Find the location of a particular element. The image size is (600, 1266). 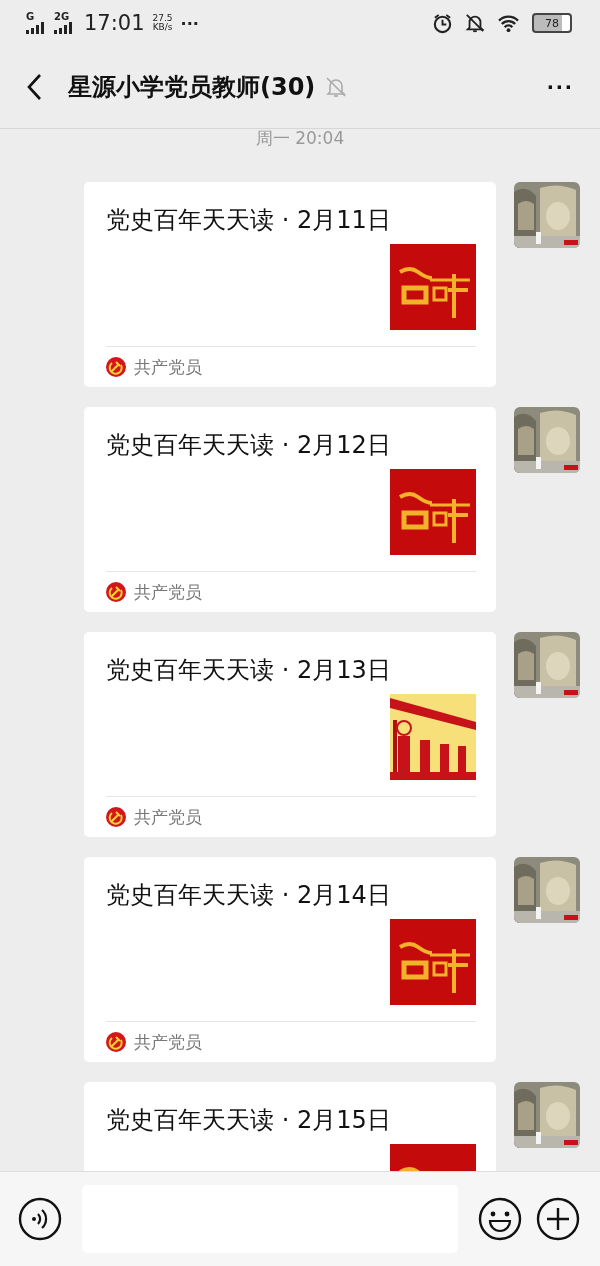

muted-bell-icon is located at coordinates (475, 23).